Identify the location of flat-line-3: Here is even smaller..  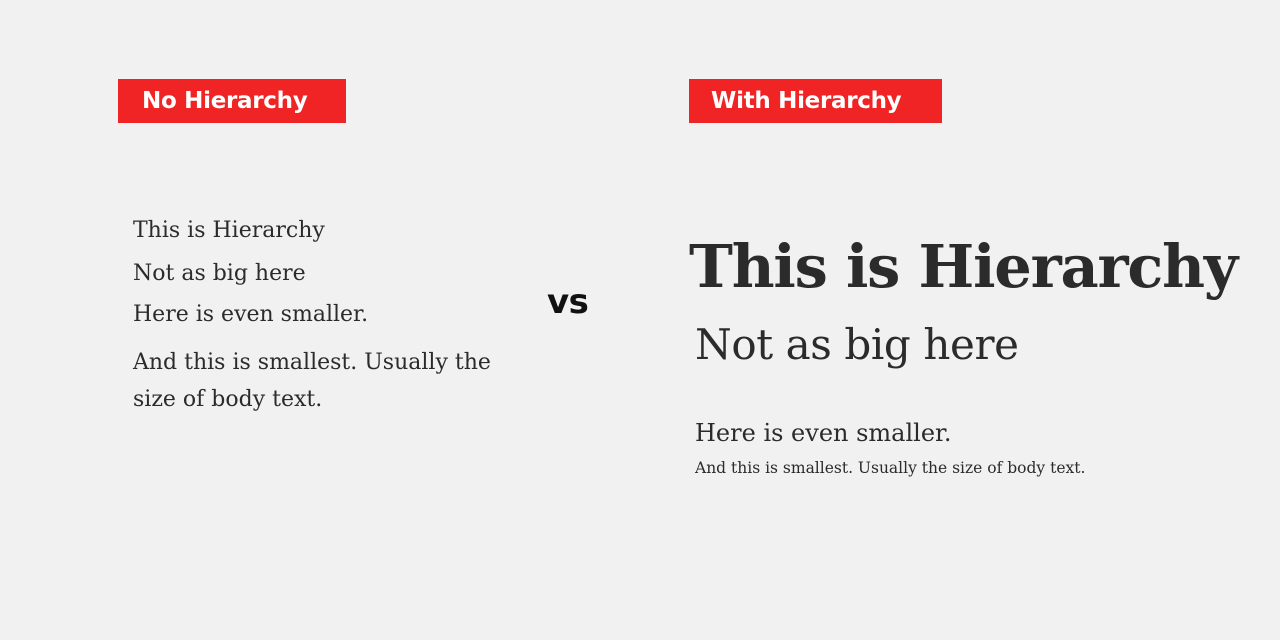
(251, 314).